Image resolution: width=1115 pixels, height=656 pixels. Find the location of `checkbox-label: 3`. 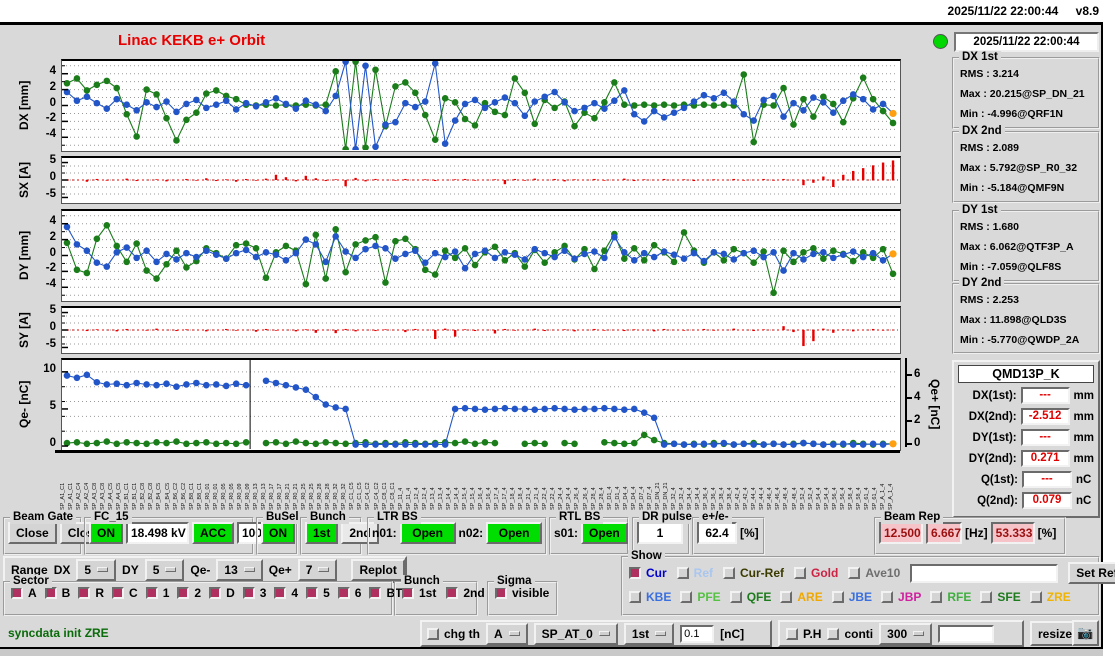

checkbox-label: 3 is located at coordinates (263, 593).